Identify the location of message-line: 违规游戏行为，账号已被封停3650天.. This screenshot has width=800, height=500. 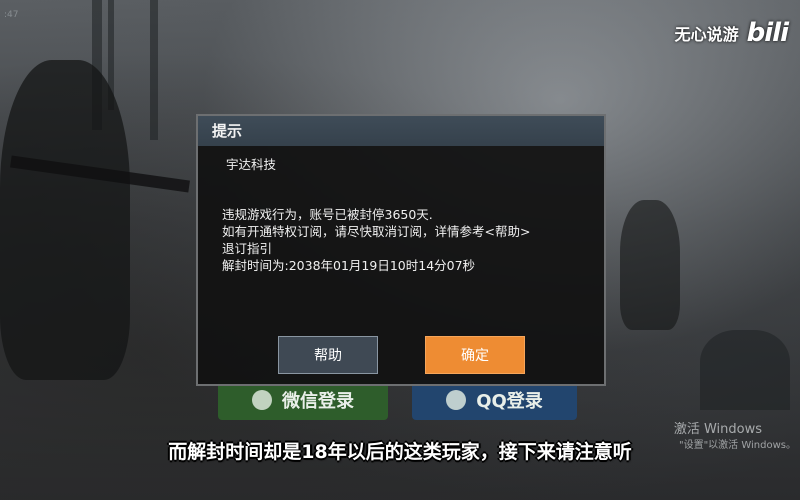
(327, 214).